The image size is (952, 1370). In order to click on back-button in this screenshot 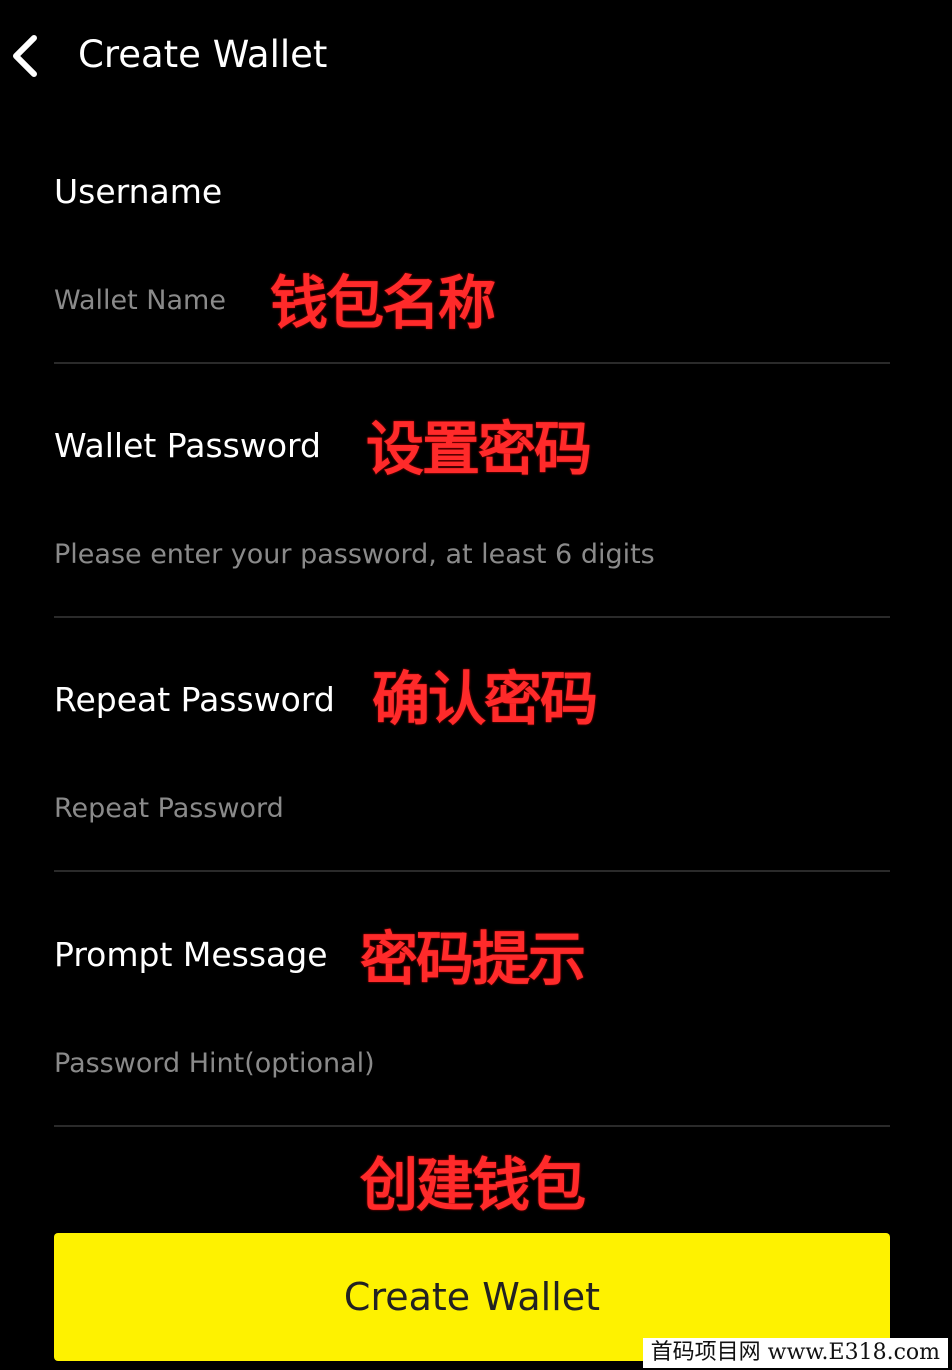, I will do `click(28, 56)`.